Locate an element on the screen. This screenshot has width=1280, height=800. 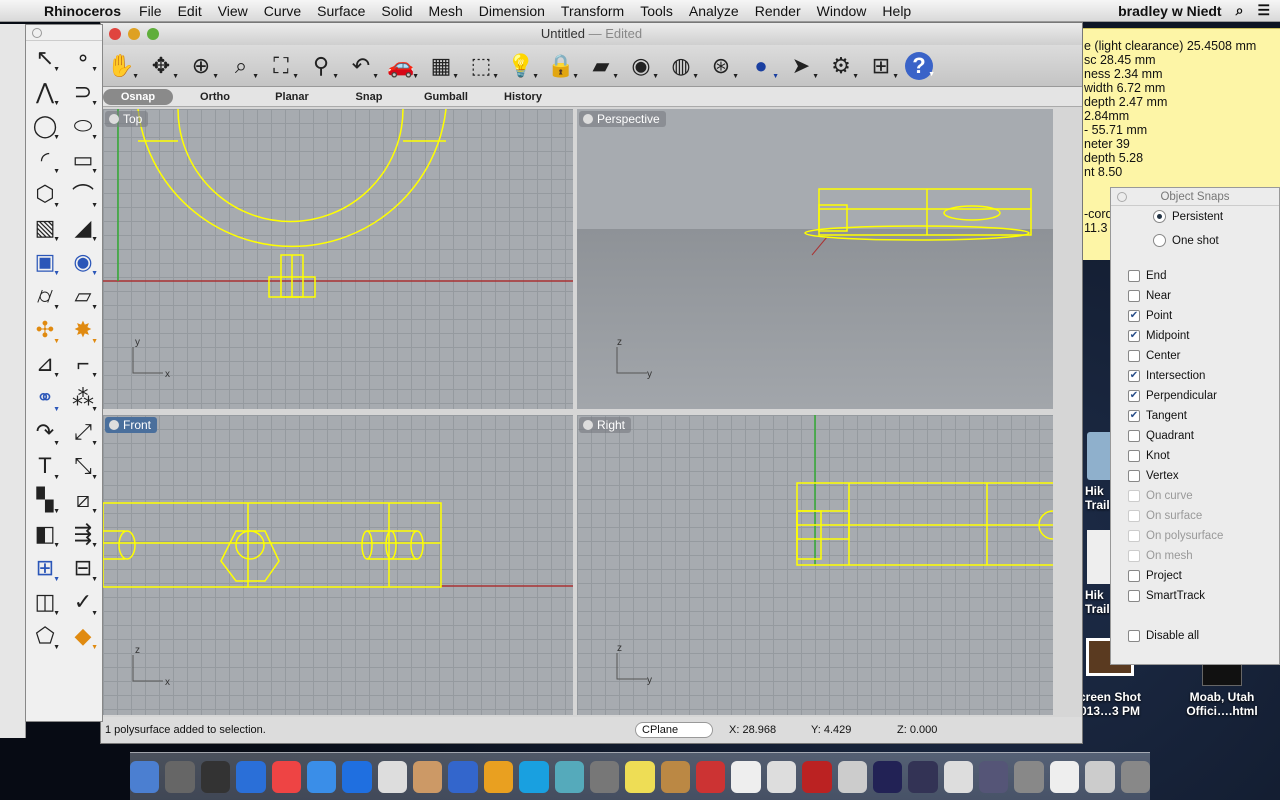
snap-on-surface: On surface is located at coordinates (1165, 516).